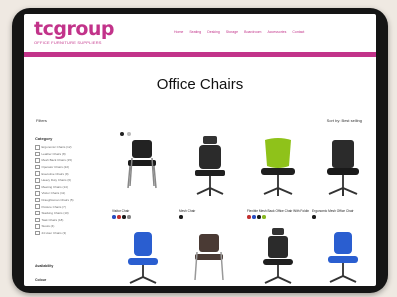 This screenshot has width=397, height=297. Describe the element at coordinates (252, 32) in the screenshot. I see `nav-item-boardroom: Boardroom` at that location.